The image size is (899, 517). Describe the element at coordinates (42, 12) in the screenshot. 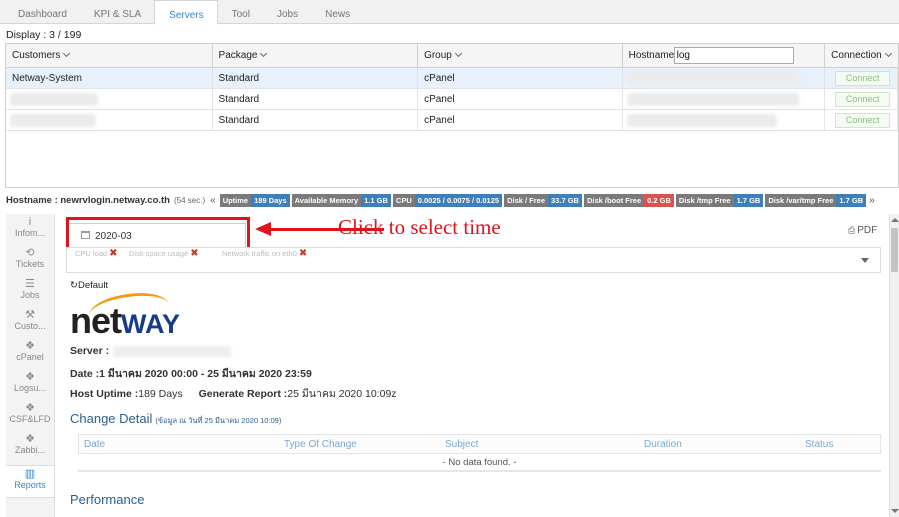

I see `tab-dashboard: Dashboard` at that location.